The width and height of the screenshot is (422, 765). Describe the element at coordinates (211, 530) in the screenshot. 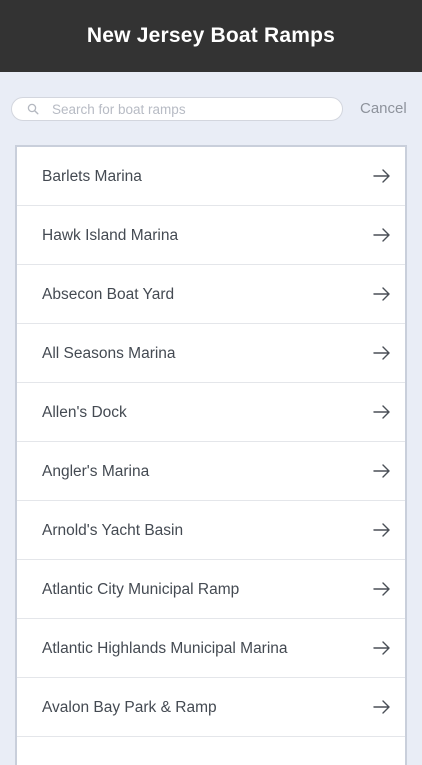

I see `list-item: Arnold's Yacht Basin` at that location.